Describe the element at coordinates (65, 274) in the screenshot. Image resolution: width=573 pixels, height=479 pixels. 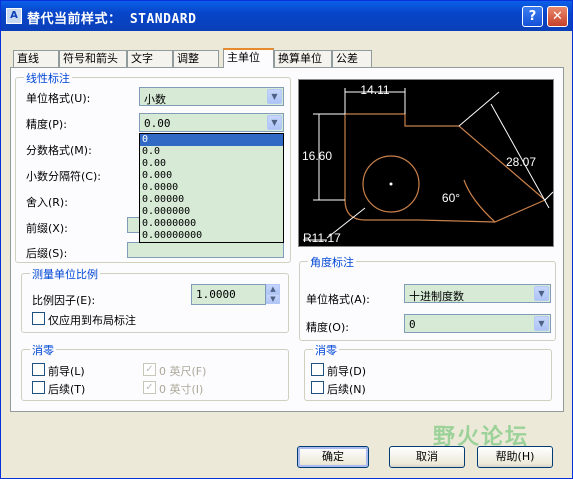
I see `scale-group-label: 测量单位比例` at that location.